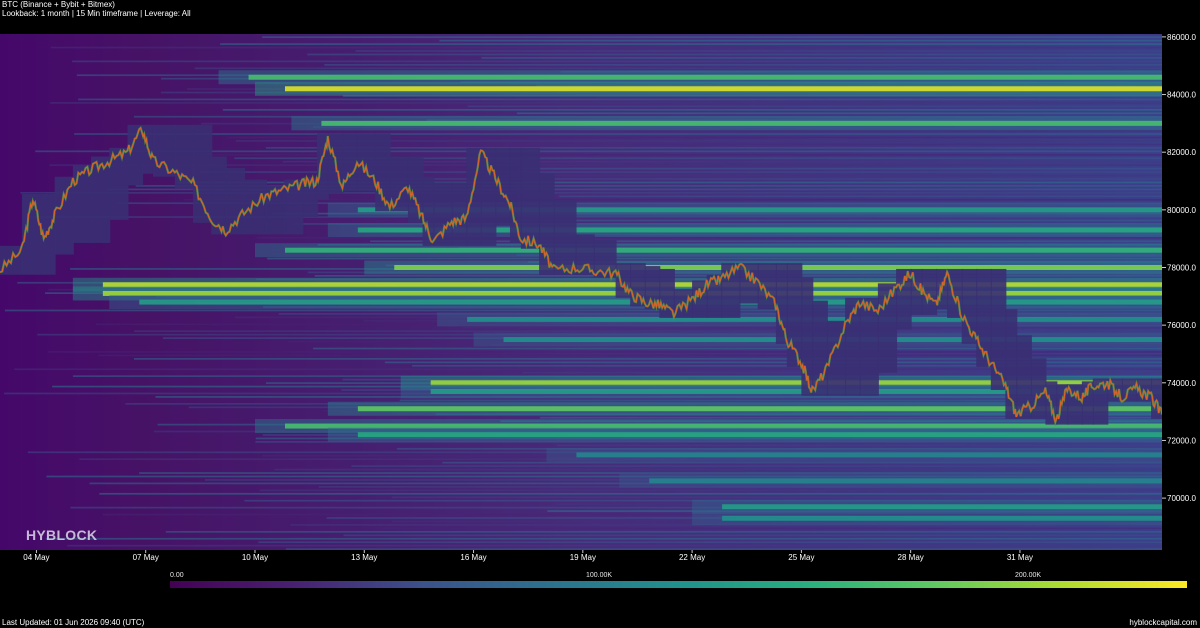 This screenshot has width=1200, height=628. What do you see at coordinates (36, 557) in the screenshot?
I see `x-tick-label: 04 May` at bounding box center [36, 557].